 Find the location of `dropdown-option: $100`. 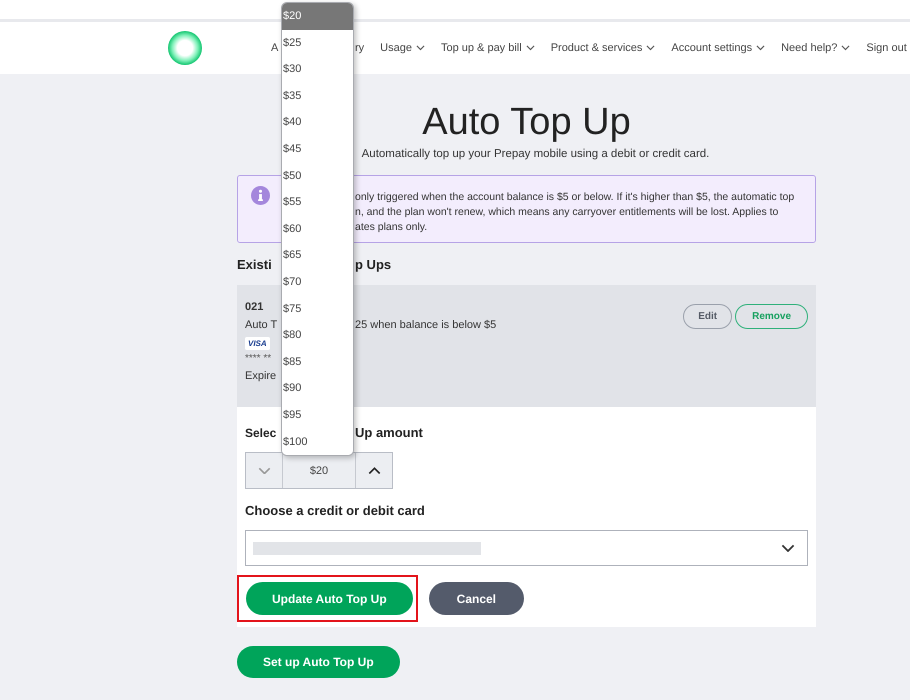

dropdown-option: $100 is located at coordinates (317, 442).